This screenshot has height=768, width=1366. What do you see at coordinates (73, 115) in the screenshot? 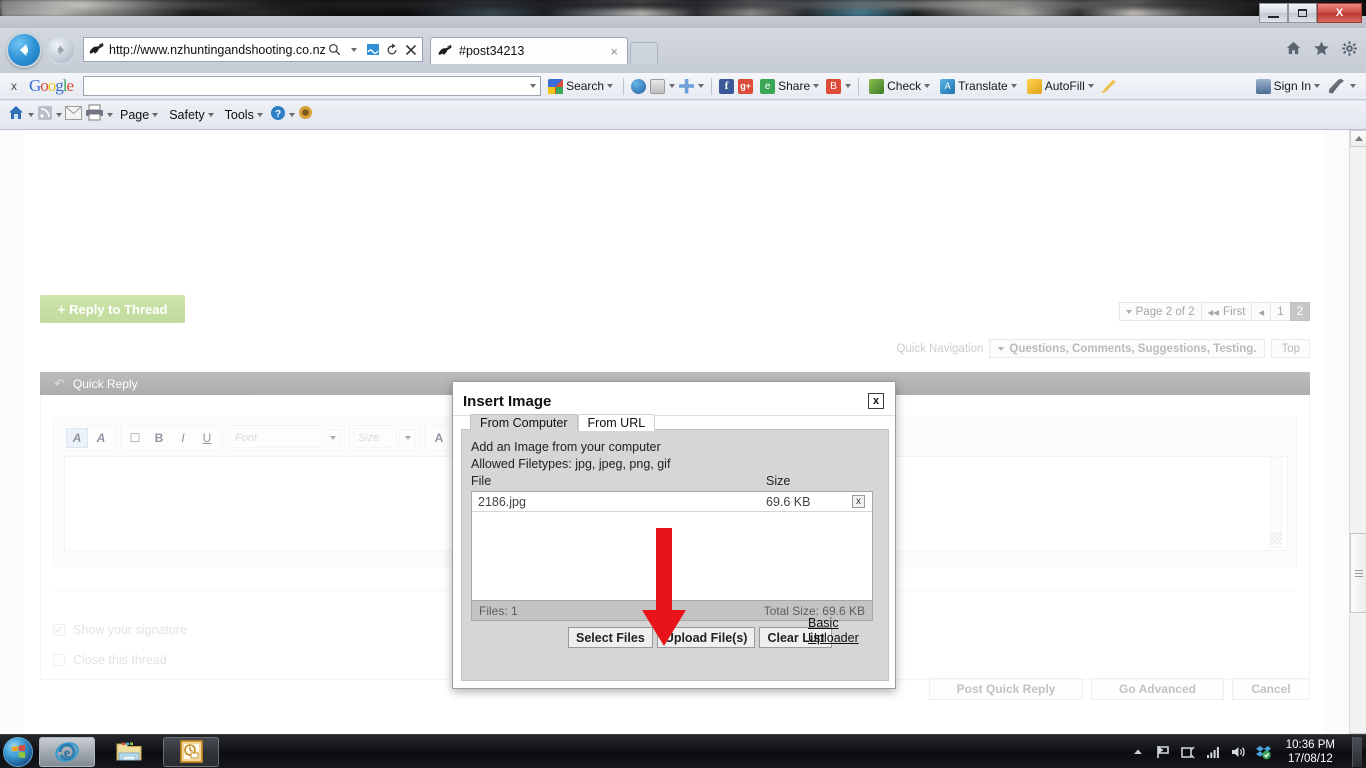
I see `mail-icon` at bounding box center [73, 115].